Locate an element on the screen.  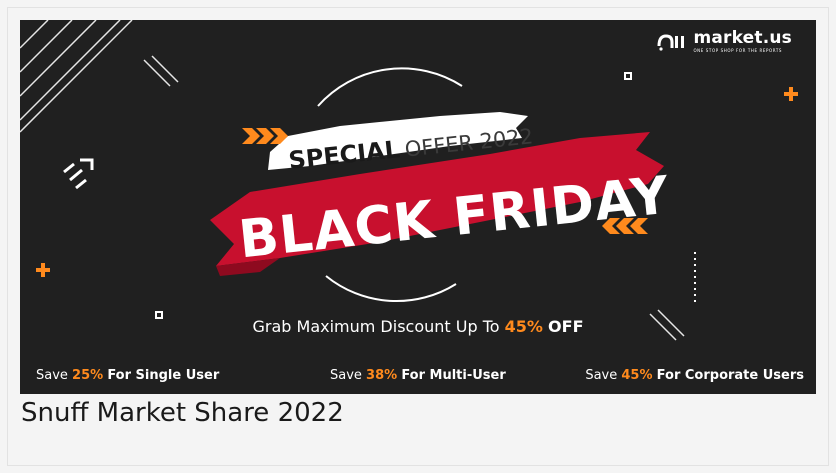
promo-prefix: Grab Maximum Discount Up To is located at coordinates (378, 326).